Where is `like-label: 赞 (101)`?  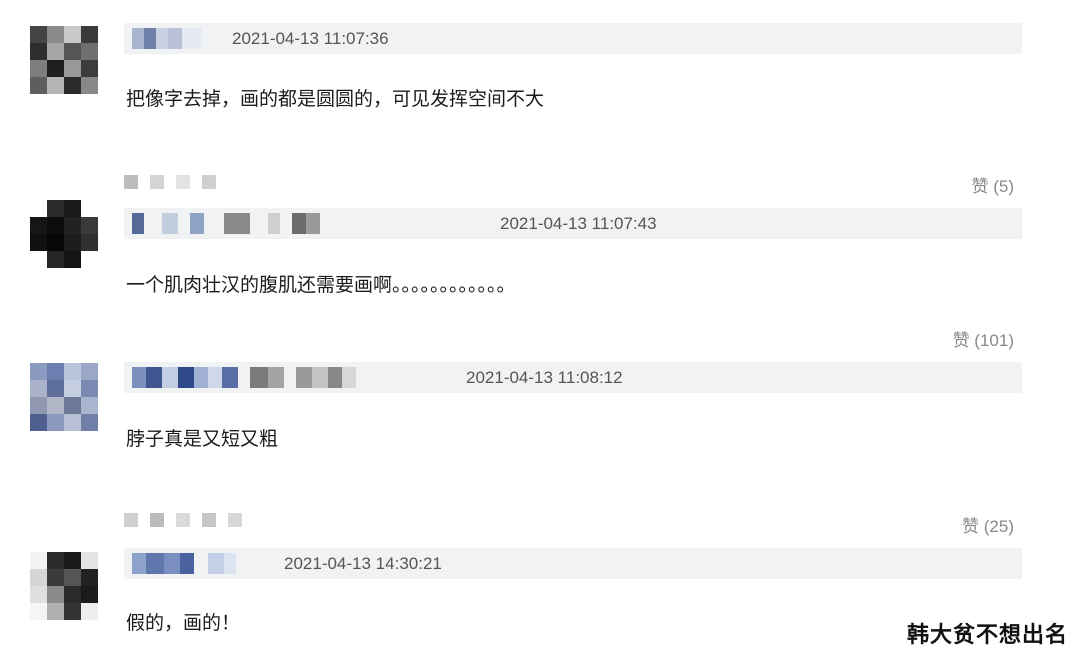 like-label: 赞 (101) is located at coordinates (983, 340).